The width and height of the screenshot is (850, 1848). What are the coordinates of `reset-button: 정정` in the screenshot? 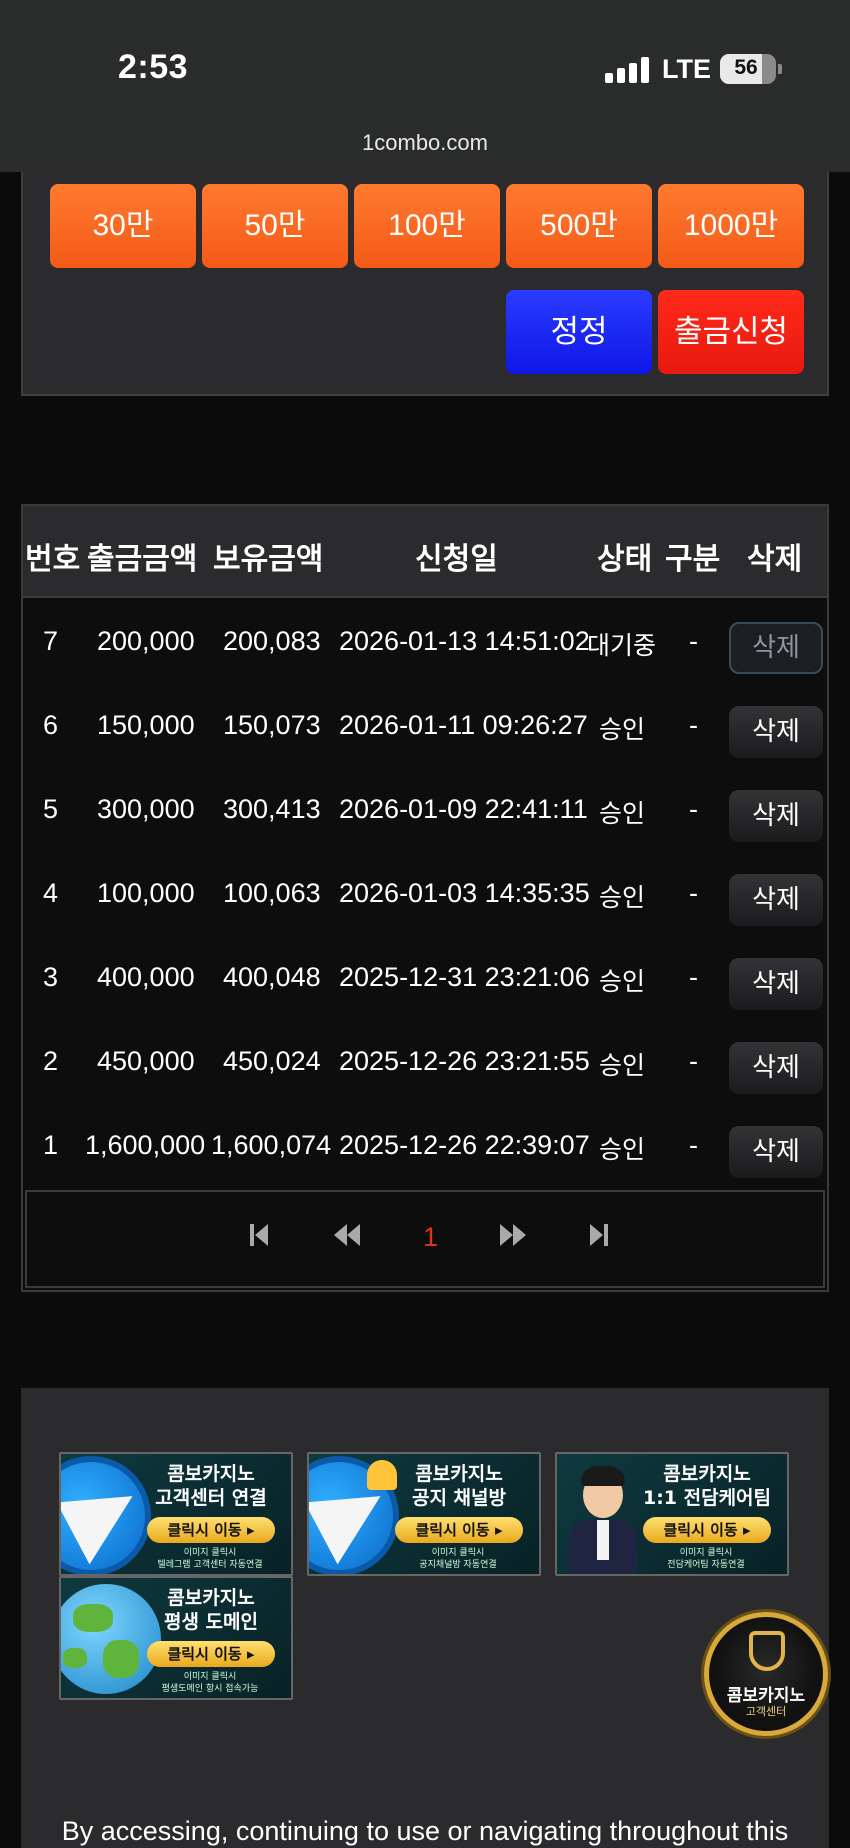 It's located at (579, 332).